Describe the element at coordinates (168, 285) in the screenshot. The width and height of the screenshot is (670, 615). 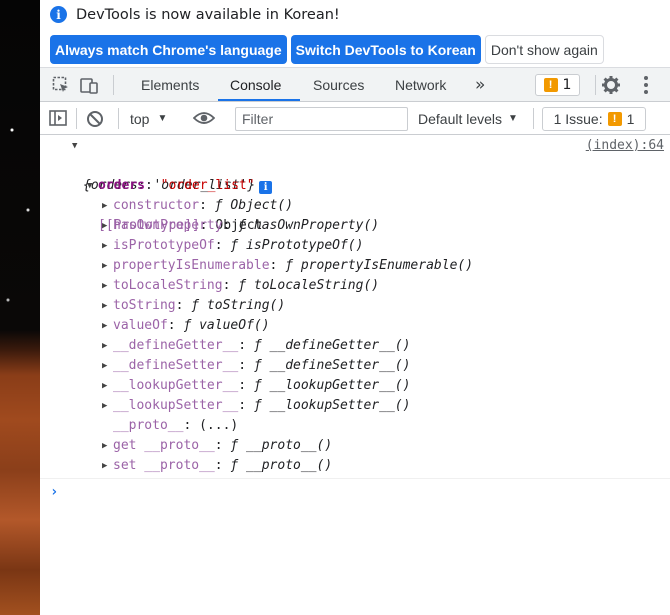
I see `member-key: toLocaleString` at that location.